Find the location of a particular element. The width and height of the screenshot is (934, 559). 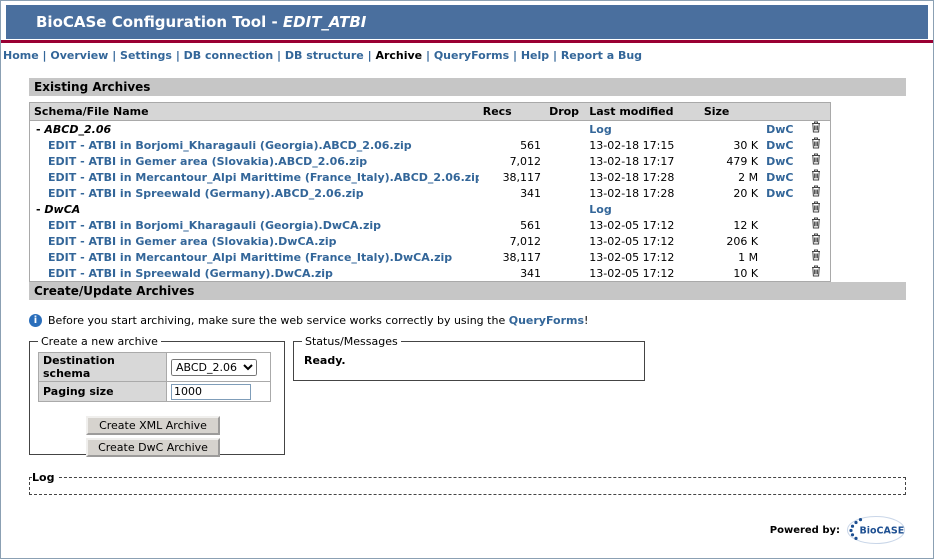

recs-cell is located at coordinates (512, 209).